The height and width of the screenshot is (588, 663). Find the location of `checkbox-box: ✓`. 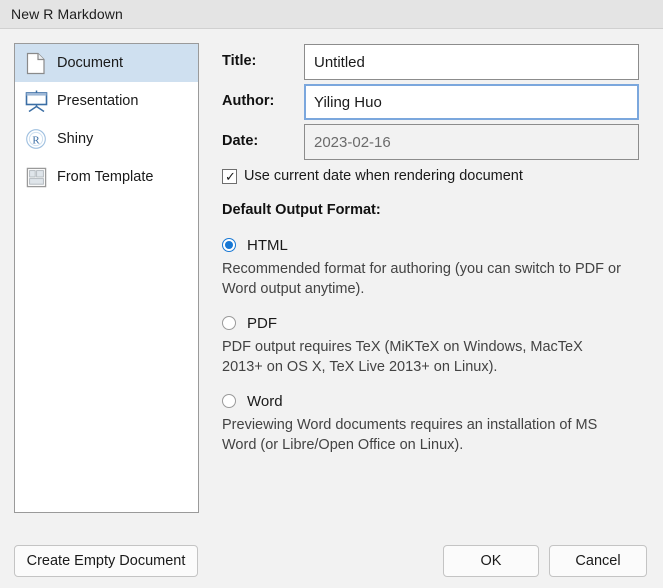

checkbox-box: ✓ is located at coordinates (229, 176).